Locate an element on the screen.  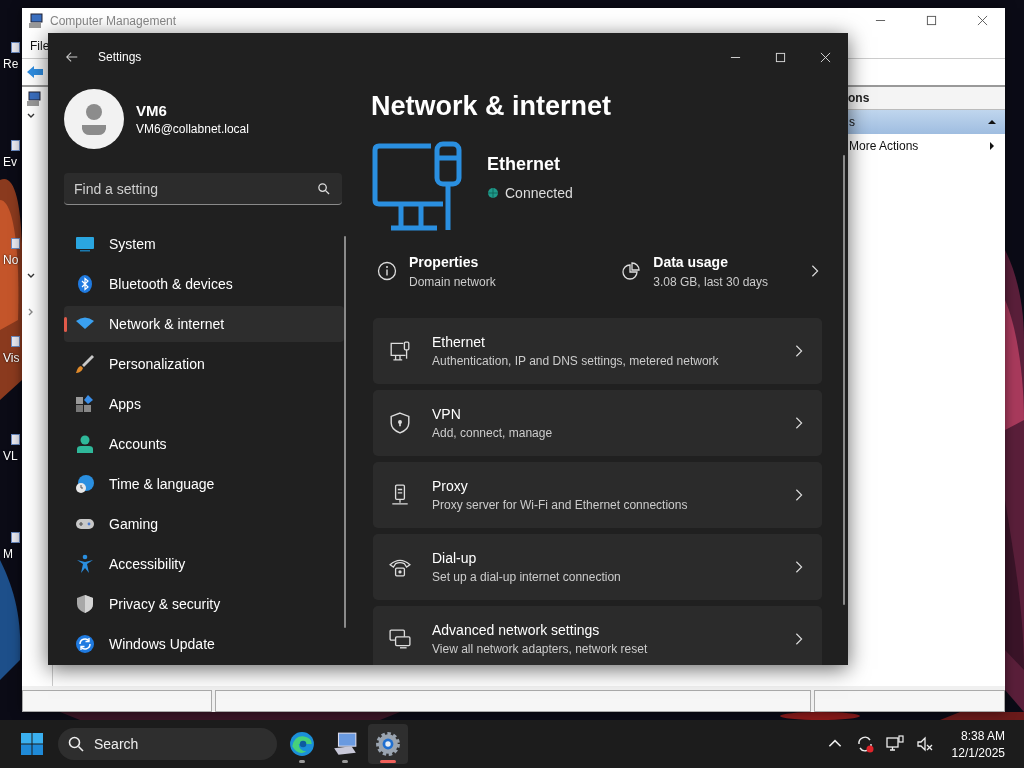
nav-item: Accounts is located at coordinates (204, 444).